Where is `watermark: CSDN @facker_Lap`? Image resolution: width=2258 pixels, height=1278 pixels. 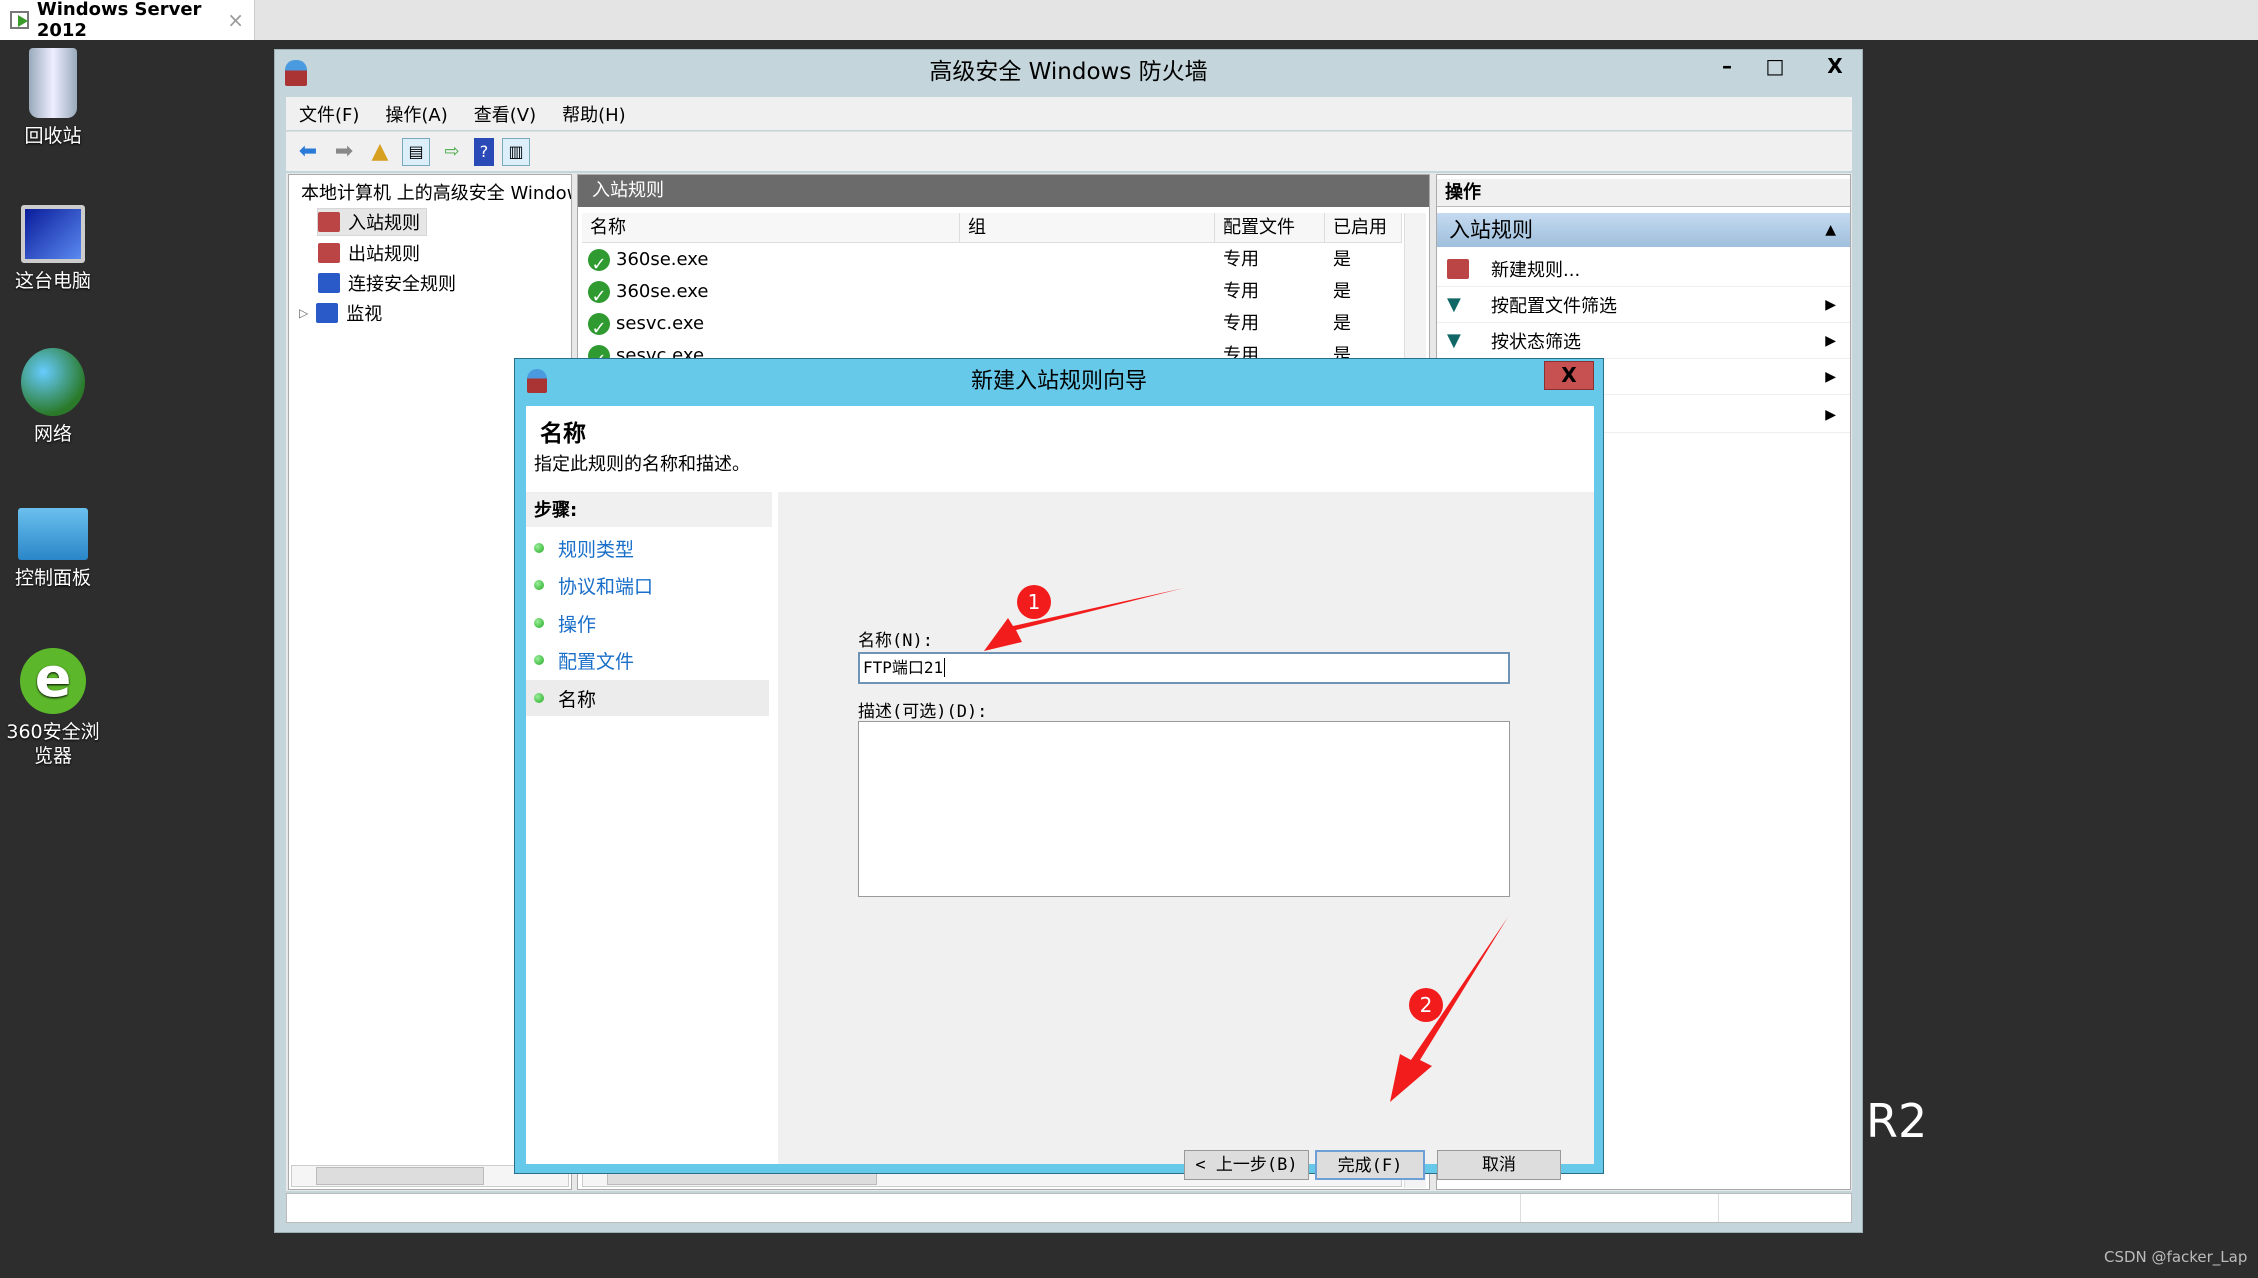
watermark: CSDN @facker_Lap is located at coordinates (2176, 1257).